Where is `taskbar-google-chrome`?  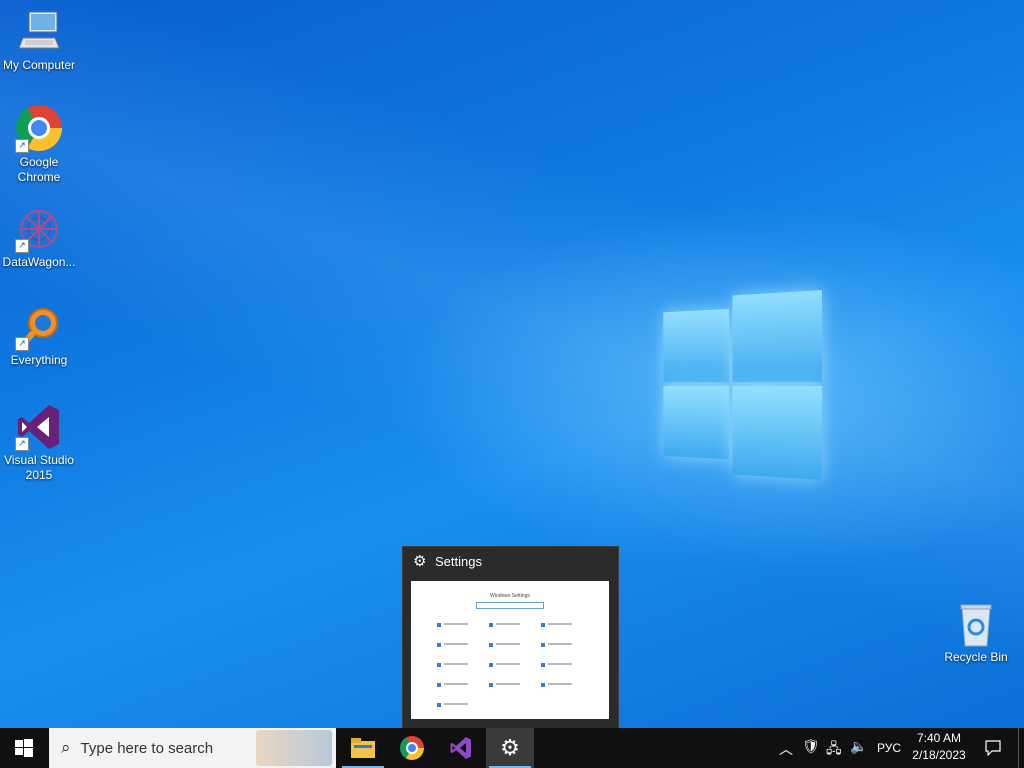
taskbar-google-chrome is located at coordinates (412, 748).